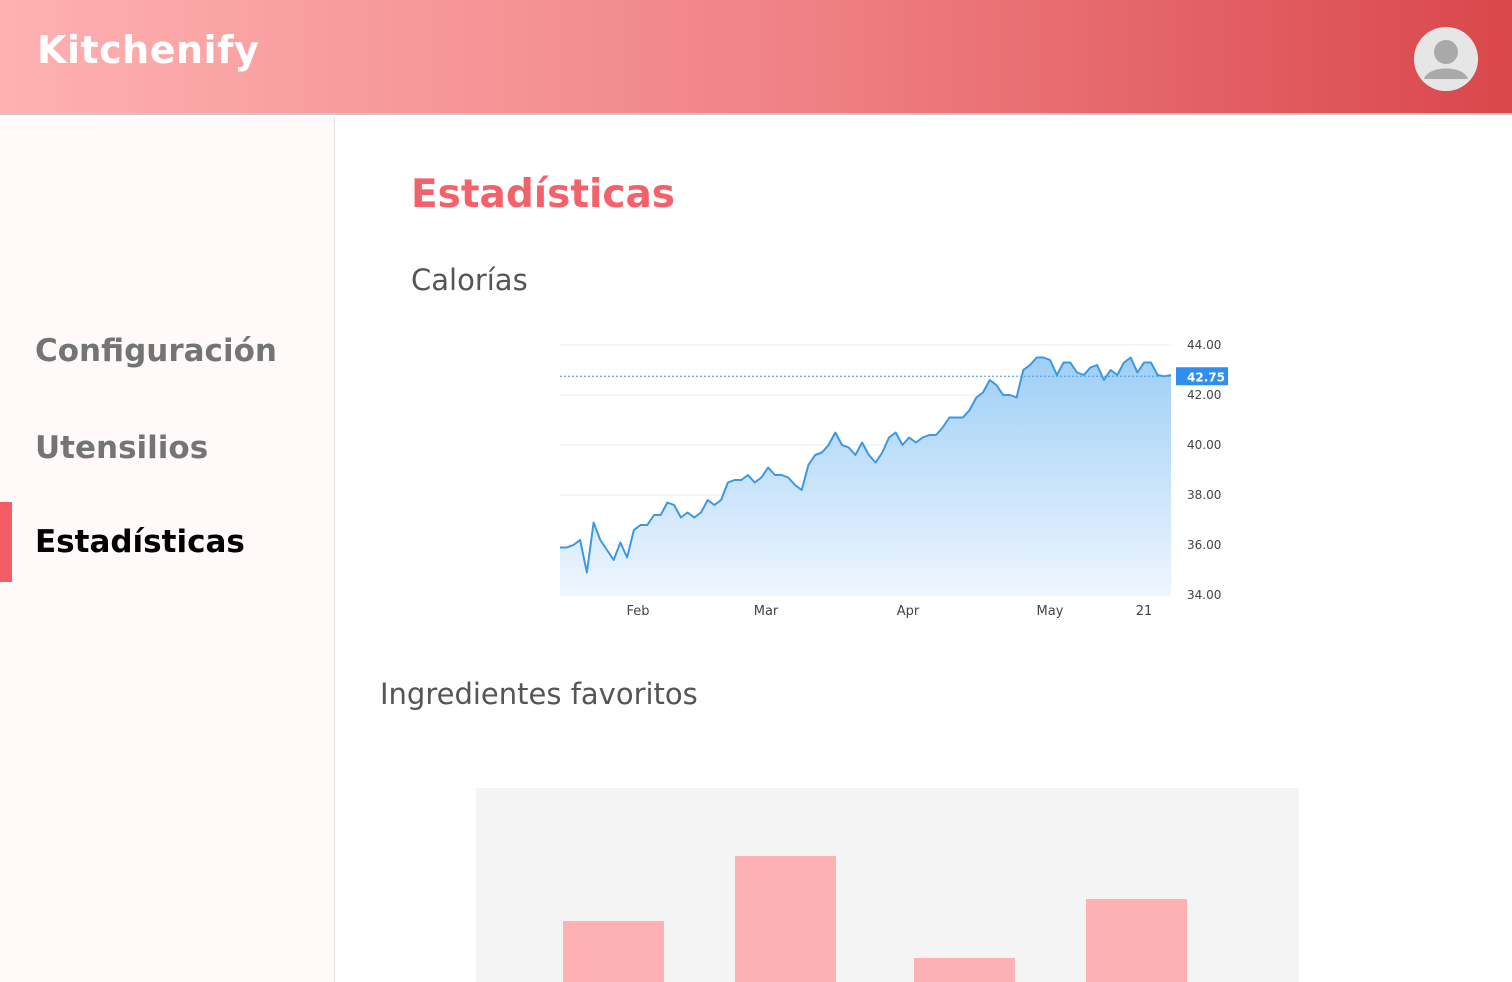 This screenshot has width=1512, height=982. What do you see at coordinates (1206, 377) in the screenshot?
I see `current-value-label: 42.75` at bounding box center [1206, 377].